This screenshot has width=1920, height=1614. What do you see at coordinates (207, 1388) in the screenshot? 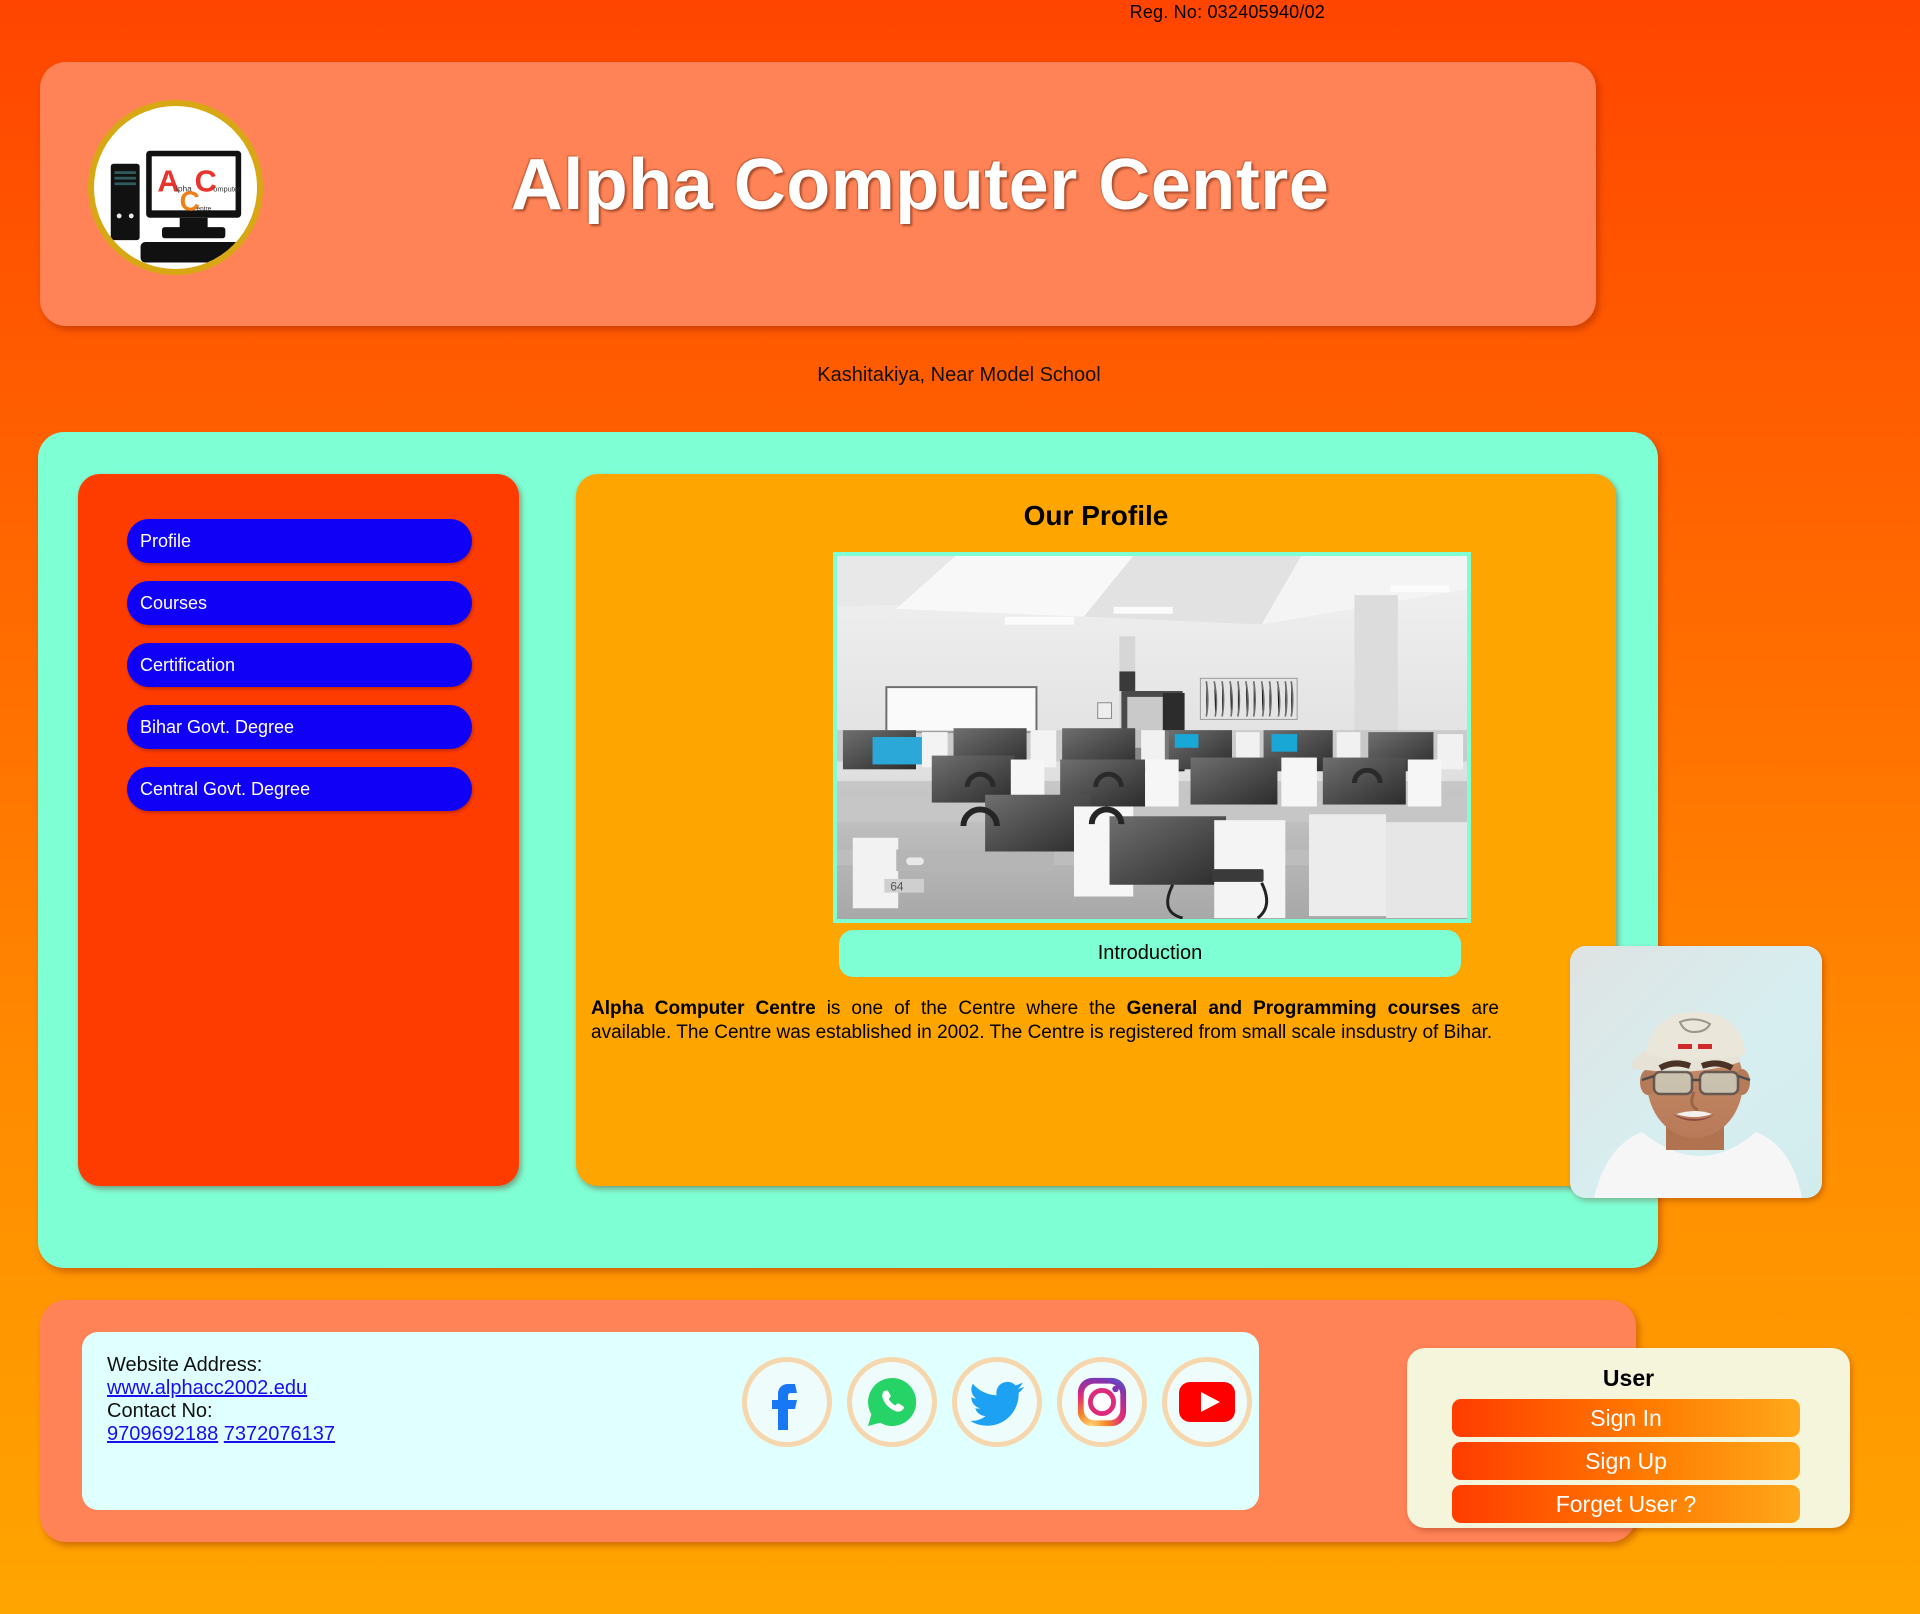
I see `website-url-link: www.alphacc2002.edu` at bounding box center [207, 1388].